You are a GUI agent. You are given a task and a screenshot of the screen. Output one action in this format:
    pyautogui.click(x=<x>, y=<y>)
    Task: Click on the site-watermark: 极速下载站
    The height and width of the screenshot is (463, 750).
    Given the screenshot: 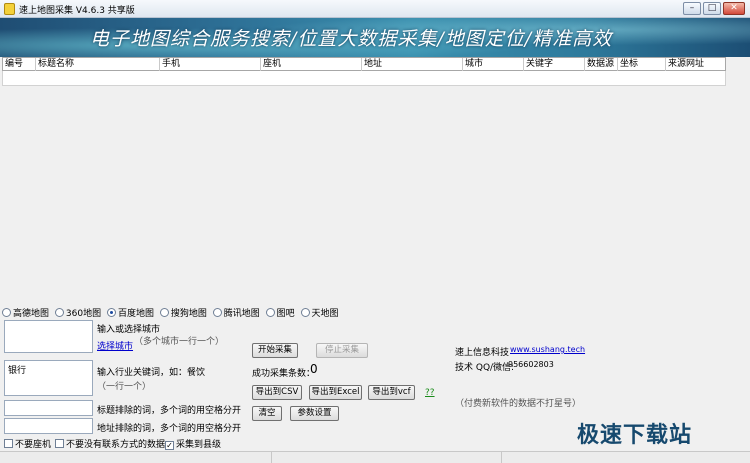 What is the action you would take?
    pyautogui.click(x=635, y=435)
    